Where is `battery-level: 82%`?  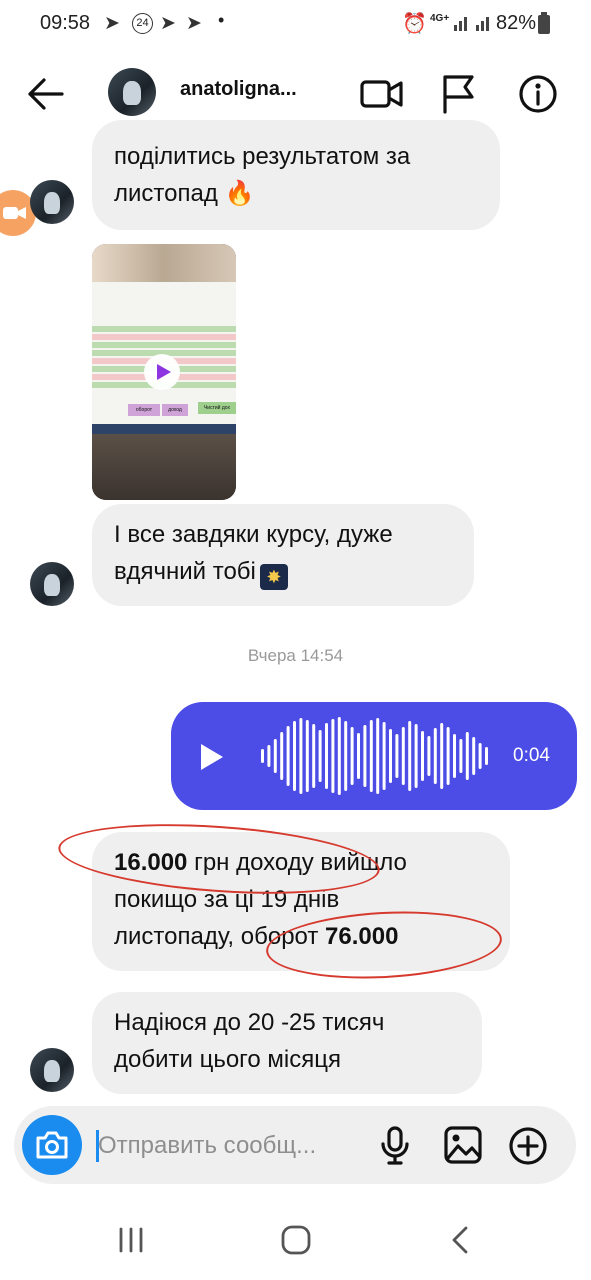
battery-level: 82% is located at coordinates (516, 23).